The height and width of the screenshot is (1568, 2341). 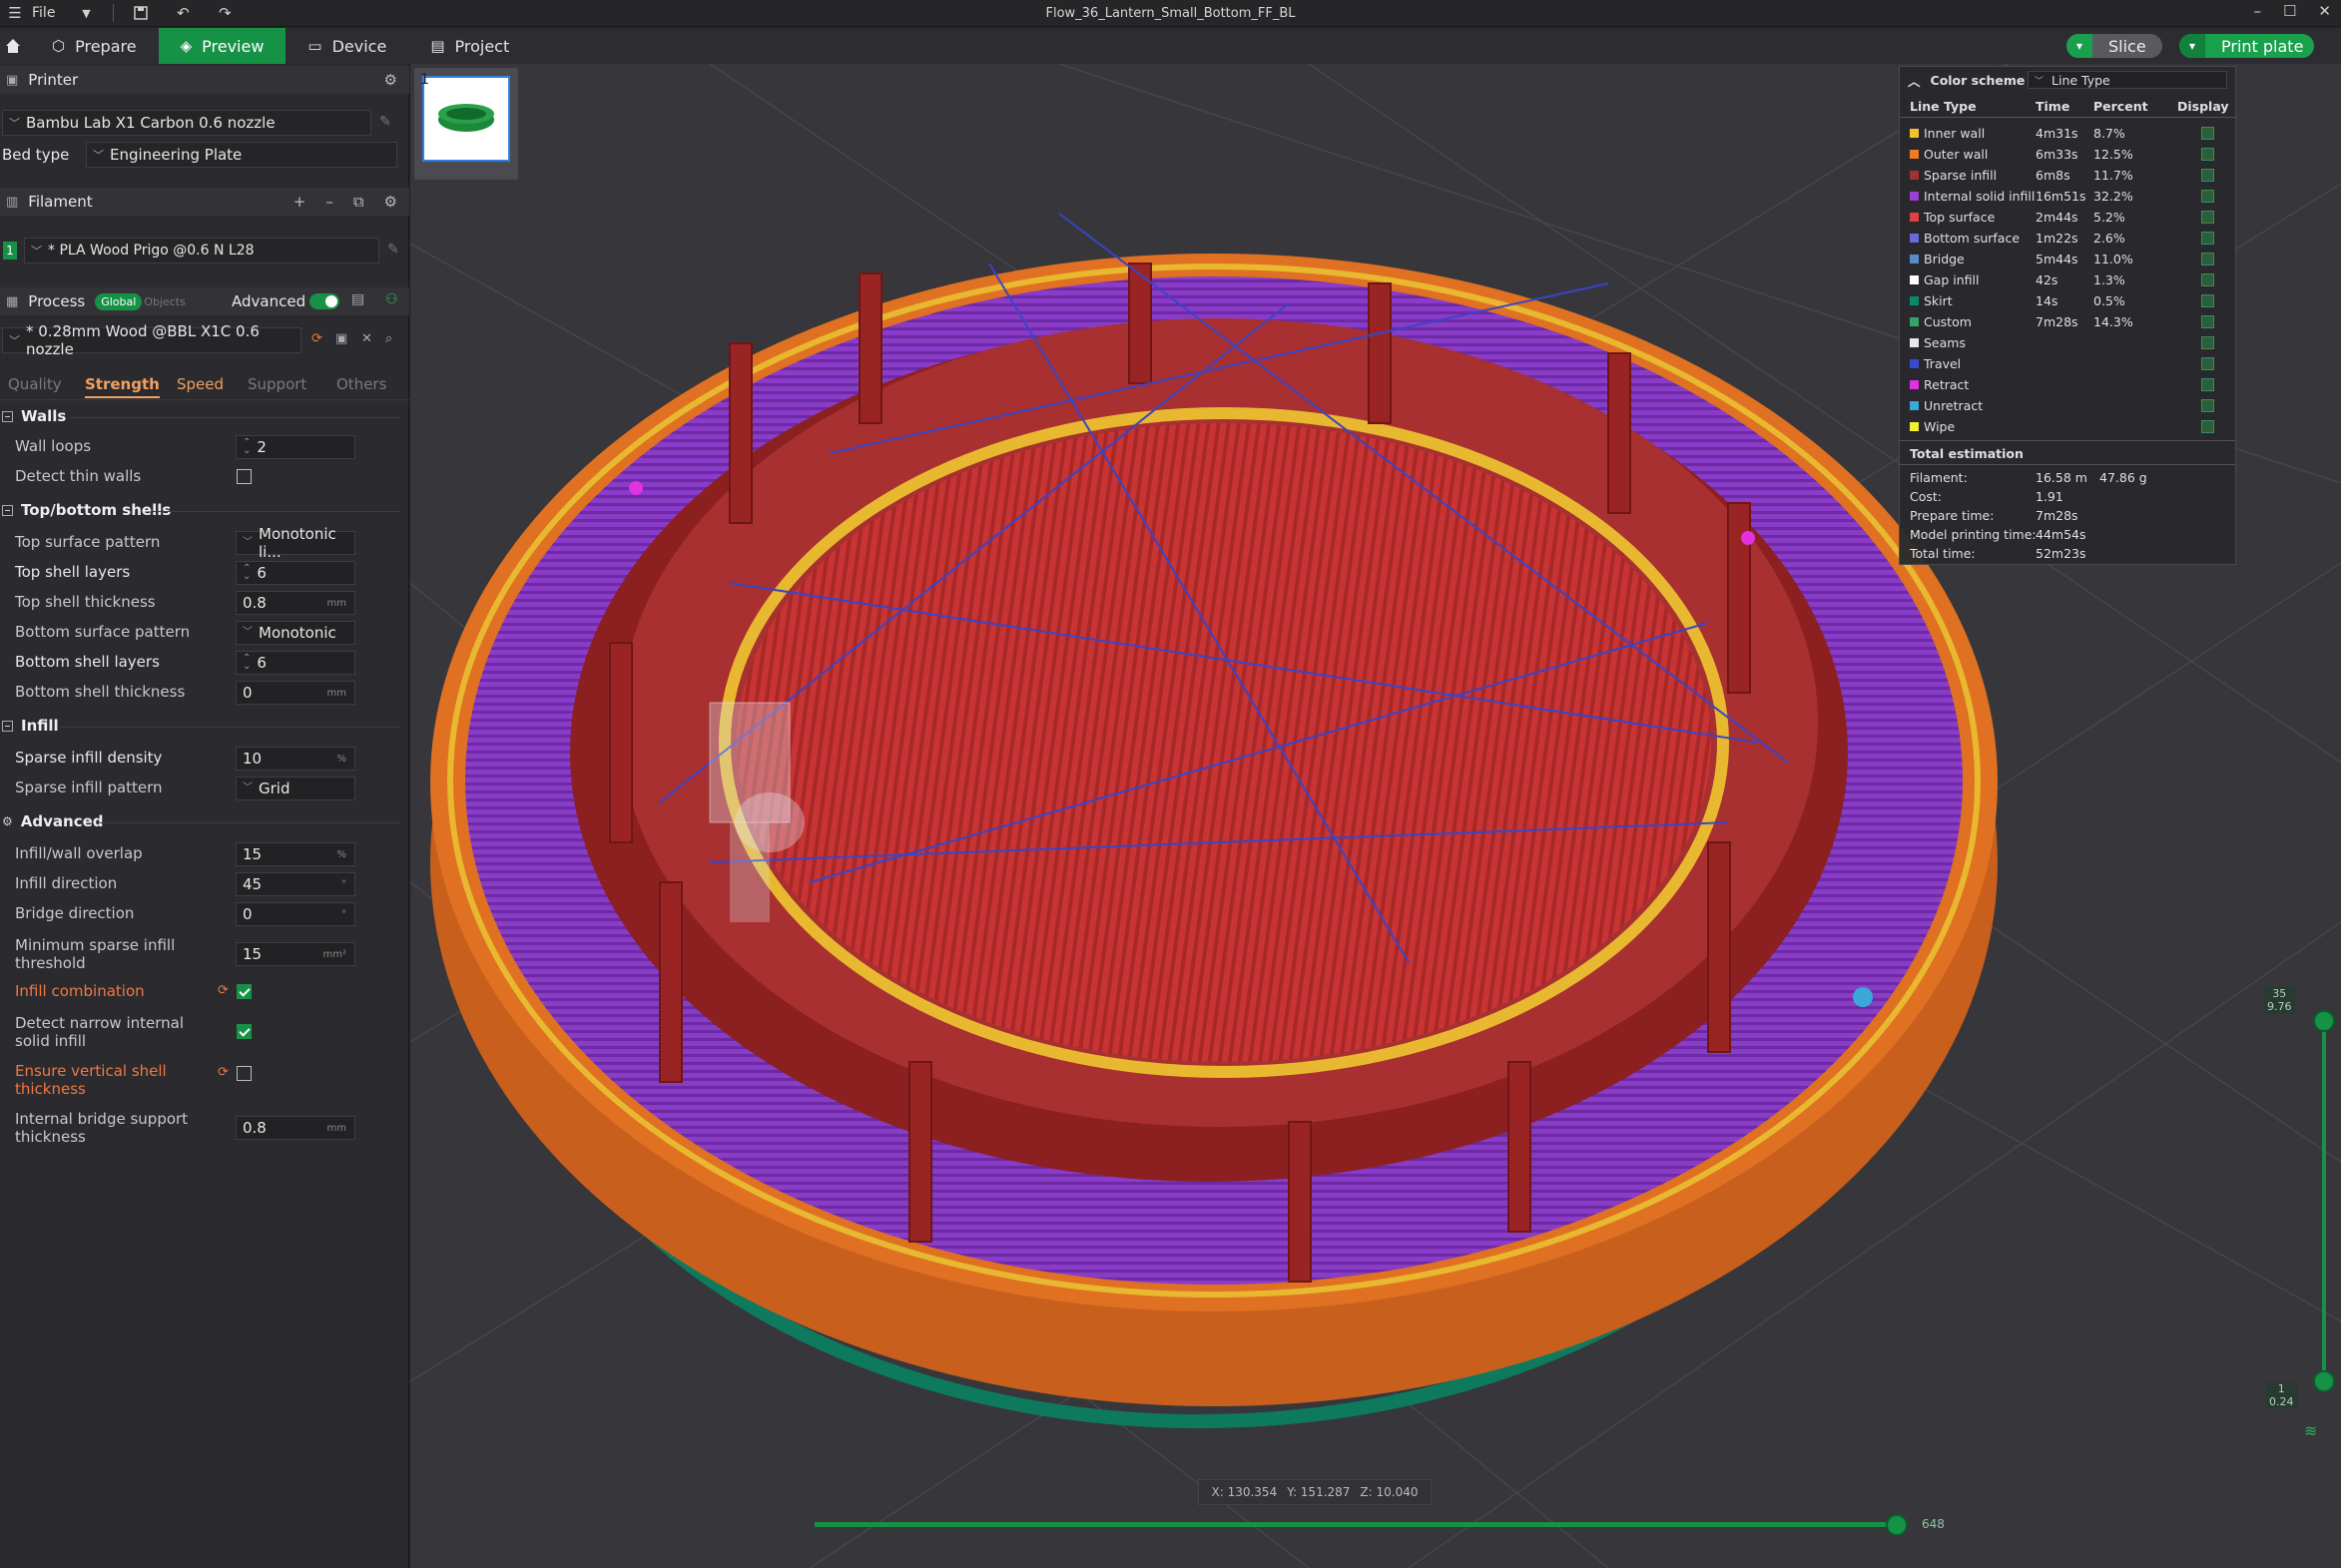 I want to click on process-compare-icon: ⚇, so click(x=392, y=299).